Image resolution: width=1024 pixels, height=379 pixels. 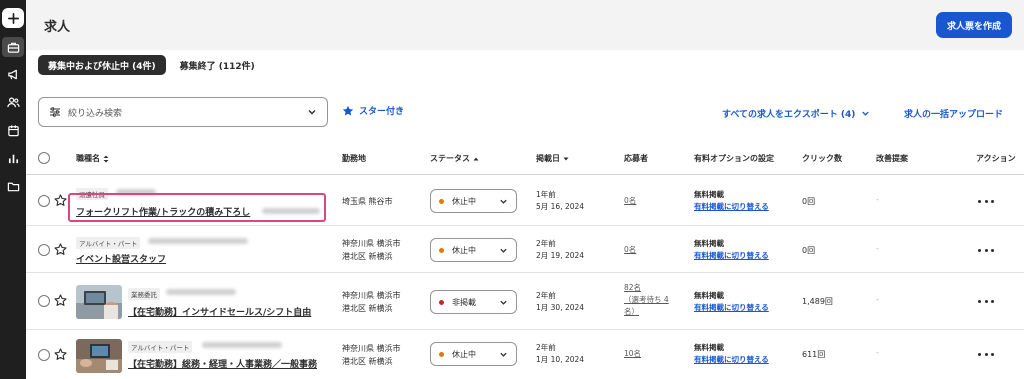 I want to click on starred-label: スター付き, so click(x=382, y=112).